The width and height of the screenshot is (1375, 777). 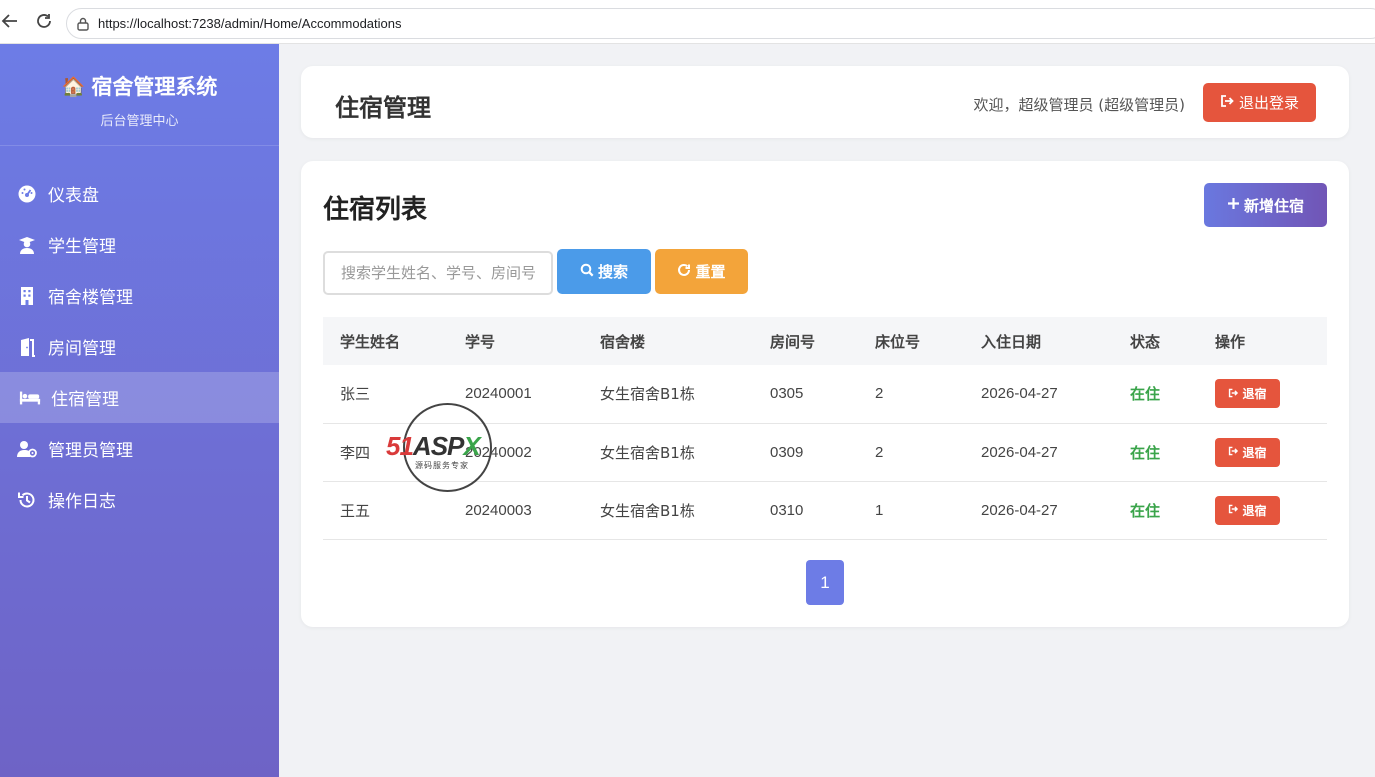 I want to click on student-name: 李四, so click(x=355, y=452).